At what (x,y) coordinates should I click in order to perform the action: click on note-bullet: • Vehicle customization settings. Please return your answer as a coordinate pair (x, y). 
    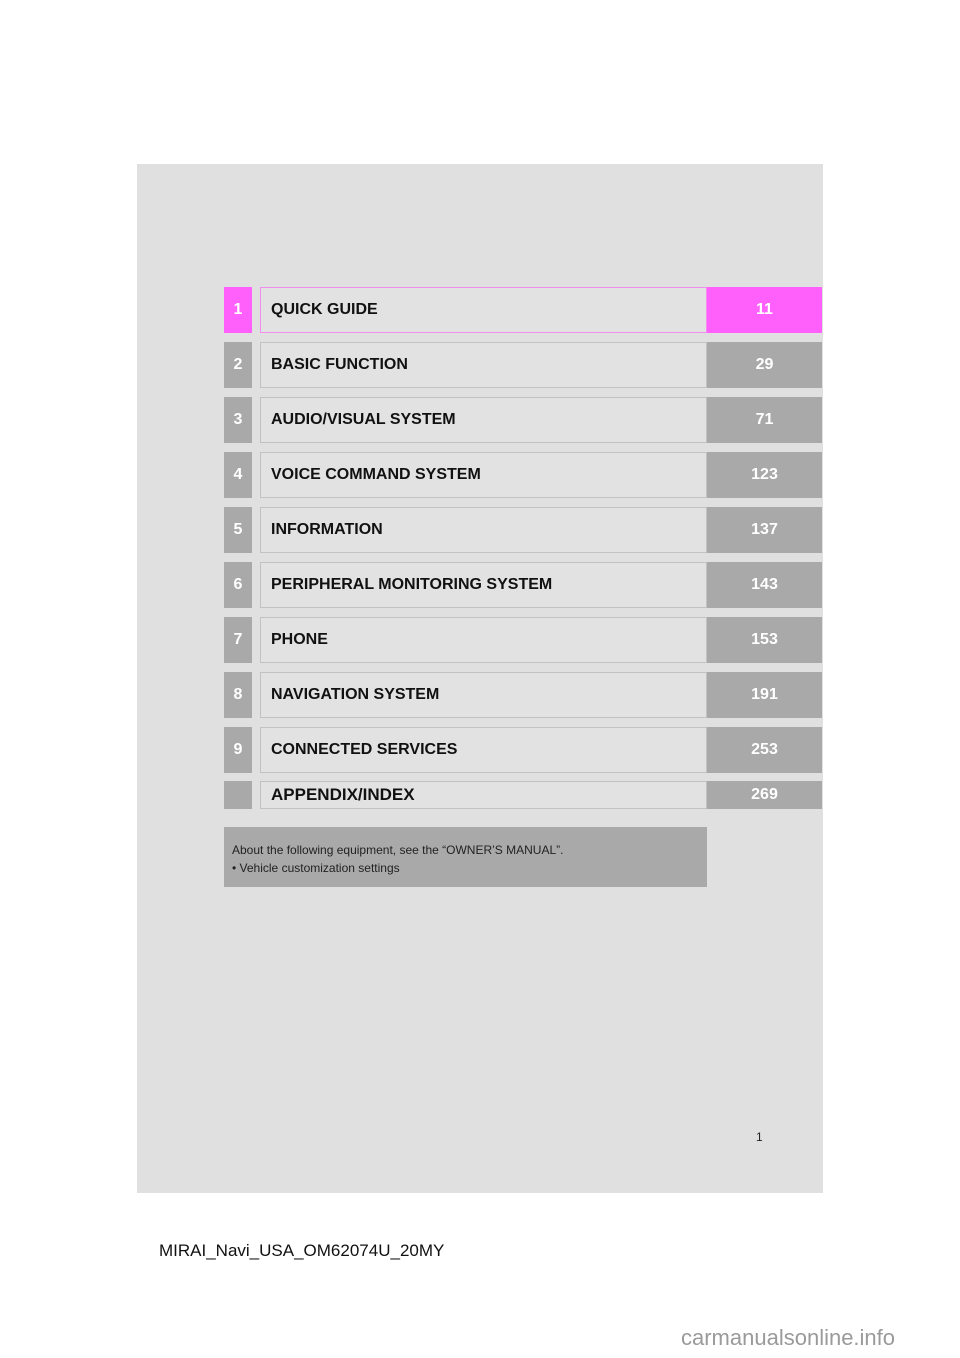
    Looking at the image, I should click on (316, 868).